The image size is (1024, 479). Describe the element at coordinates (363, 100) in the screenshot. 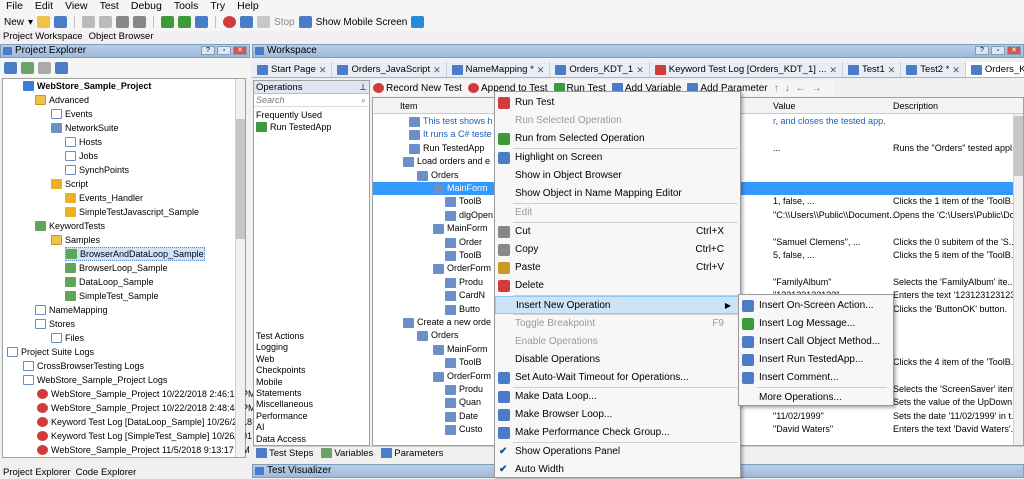

I see `search-icon: ⌕` at that location.